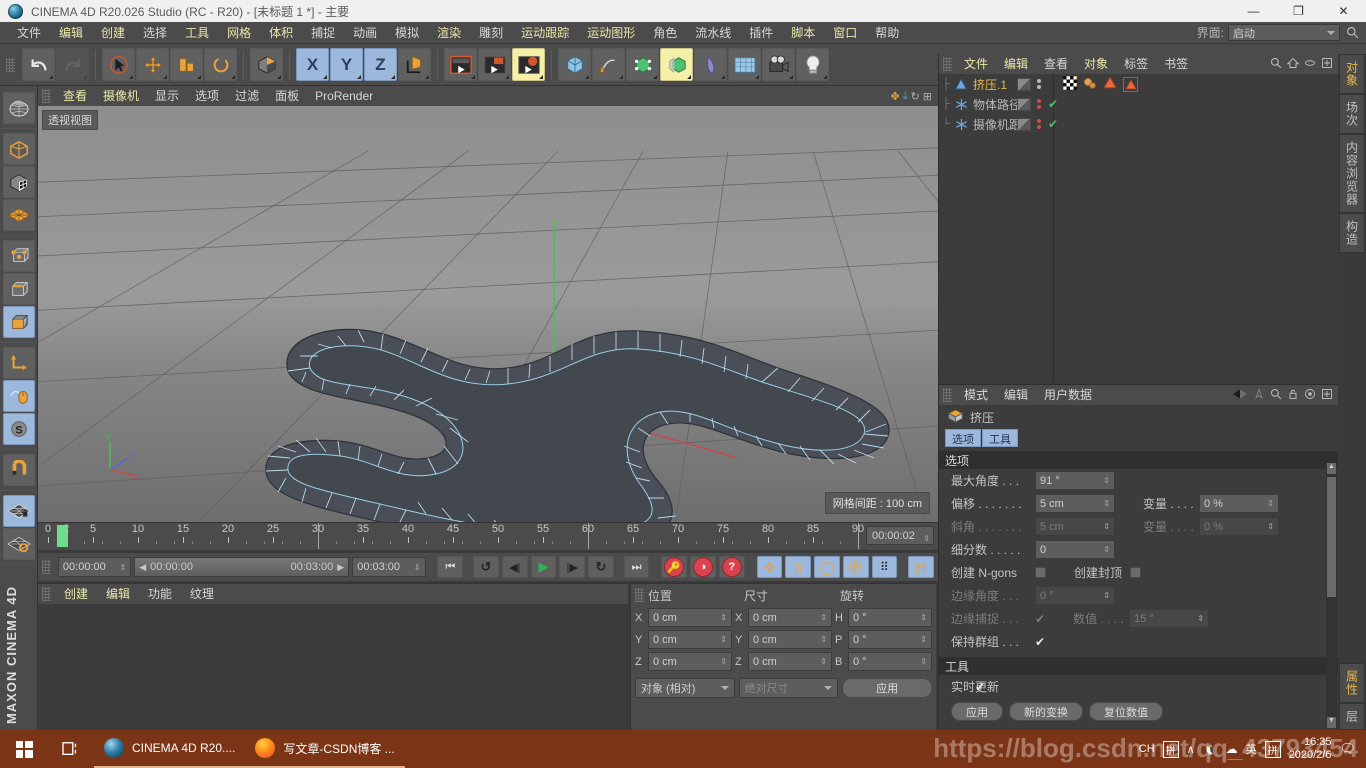 The height and width of the screenshot is (768, 1366). Describe the element at coordinates (18, 256) in the screenshot. I see `point-mode-button` at that location.